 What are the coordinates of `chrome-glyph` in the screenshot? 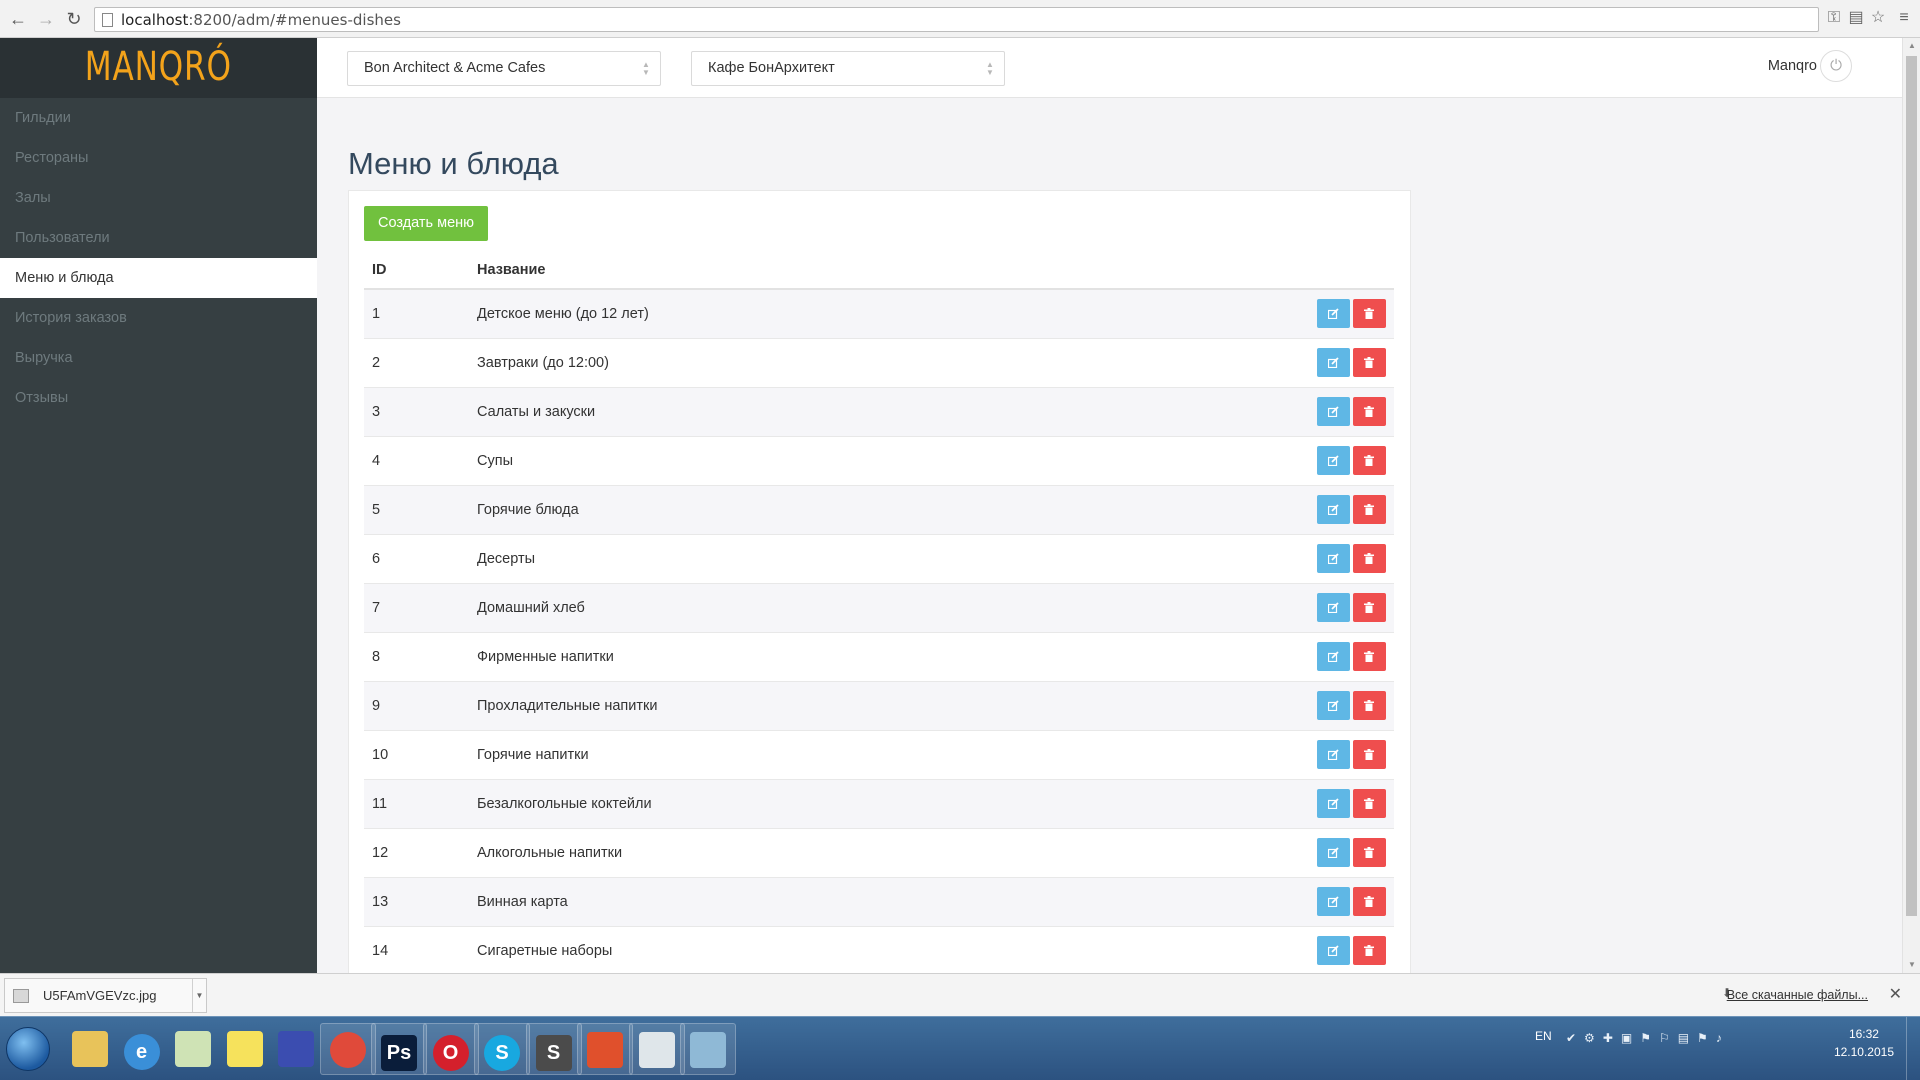 It's located at (347, 1050).